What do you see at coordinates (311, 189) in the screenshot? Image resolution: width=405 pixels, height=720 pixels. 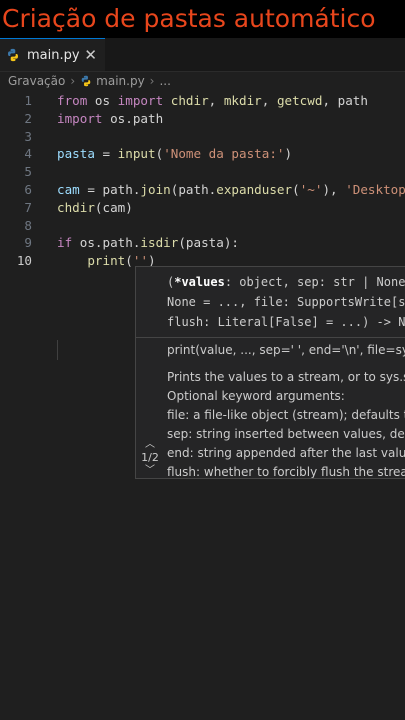 I see `code-token: '~'` at bounding box center [311, 189].